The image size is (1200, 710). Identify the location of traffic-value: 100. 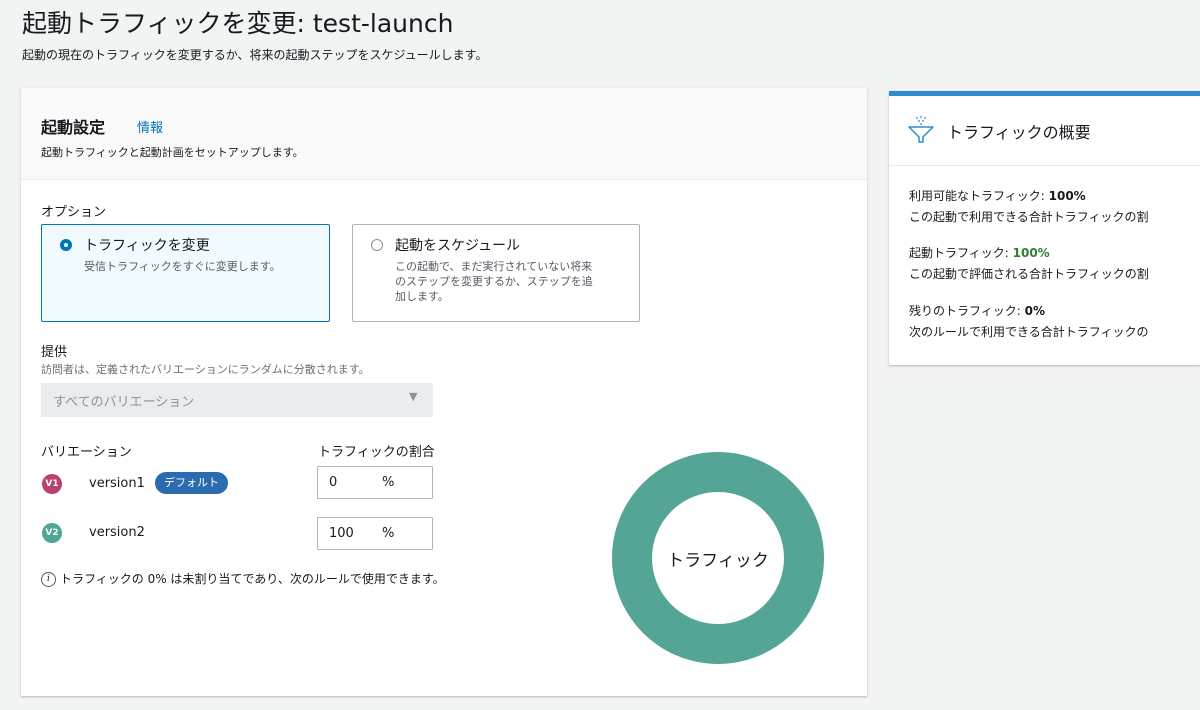
(341, 533).